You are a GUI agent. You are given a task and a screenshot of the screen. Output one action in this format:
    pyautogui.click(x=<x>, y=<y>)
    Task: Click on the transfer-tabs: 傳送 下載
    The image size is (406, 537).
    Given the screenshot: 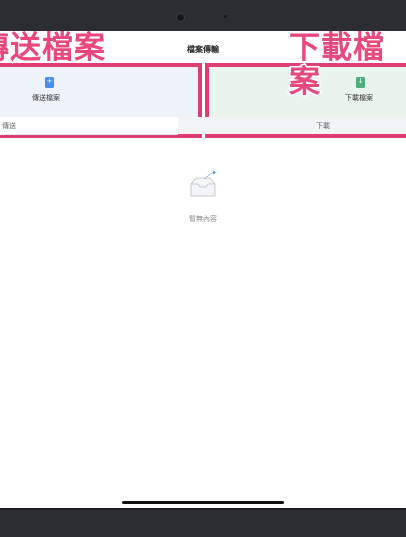 What is the action you would take?
    pyautogui.click(x=203, y=126)
    